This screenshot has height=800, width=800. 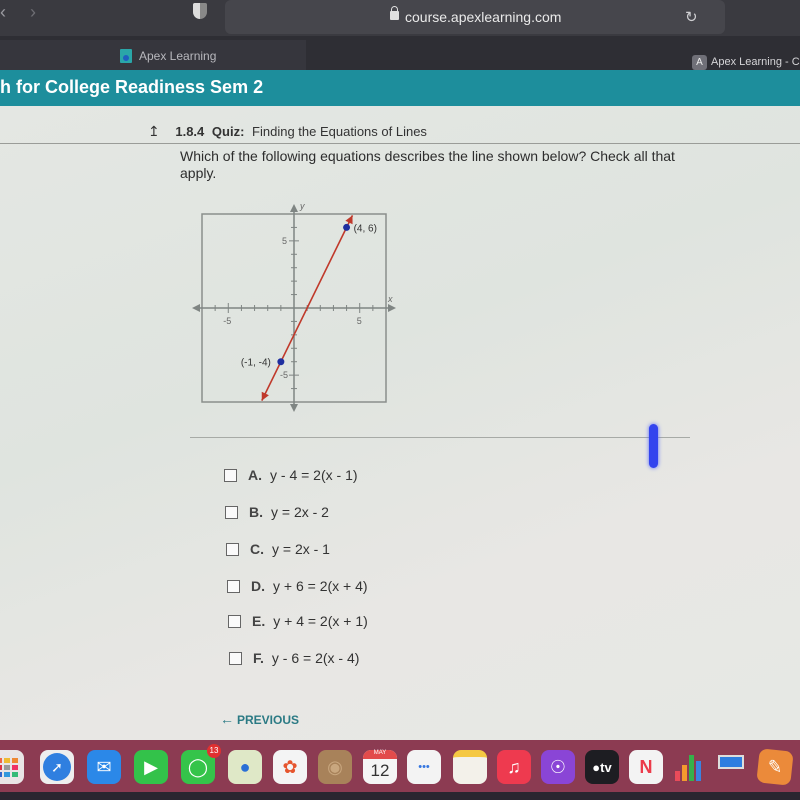 What do you see at coordinates (424, 767) in the screenshot?
I see `reminders-icon: •••` at bounding box center [424, 767].